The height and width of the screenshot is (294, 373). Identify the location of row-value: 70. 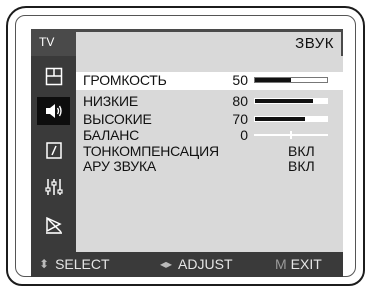
(240, 119).